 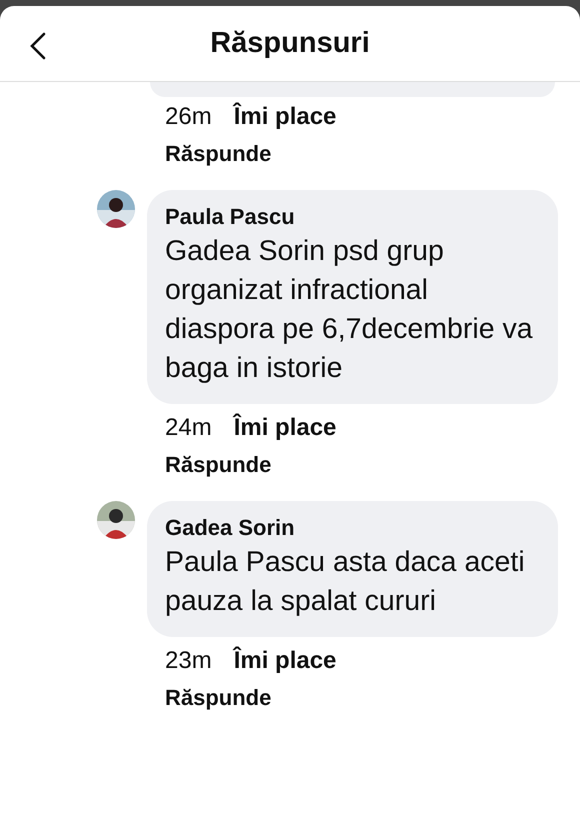 What do you see at coordinates (290, 43) in the screenshot?
I see `page-title: Răspunsuri` at bounding box center [290, 43].